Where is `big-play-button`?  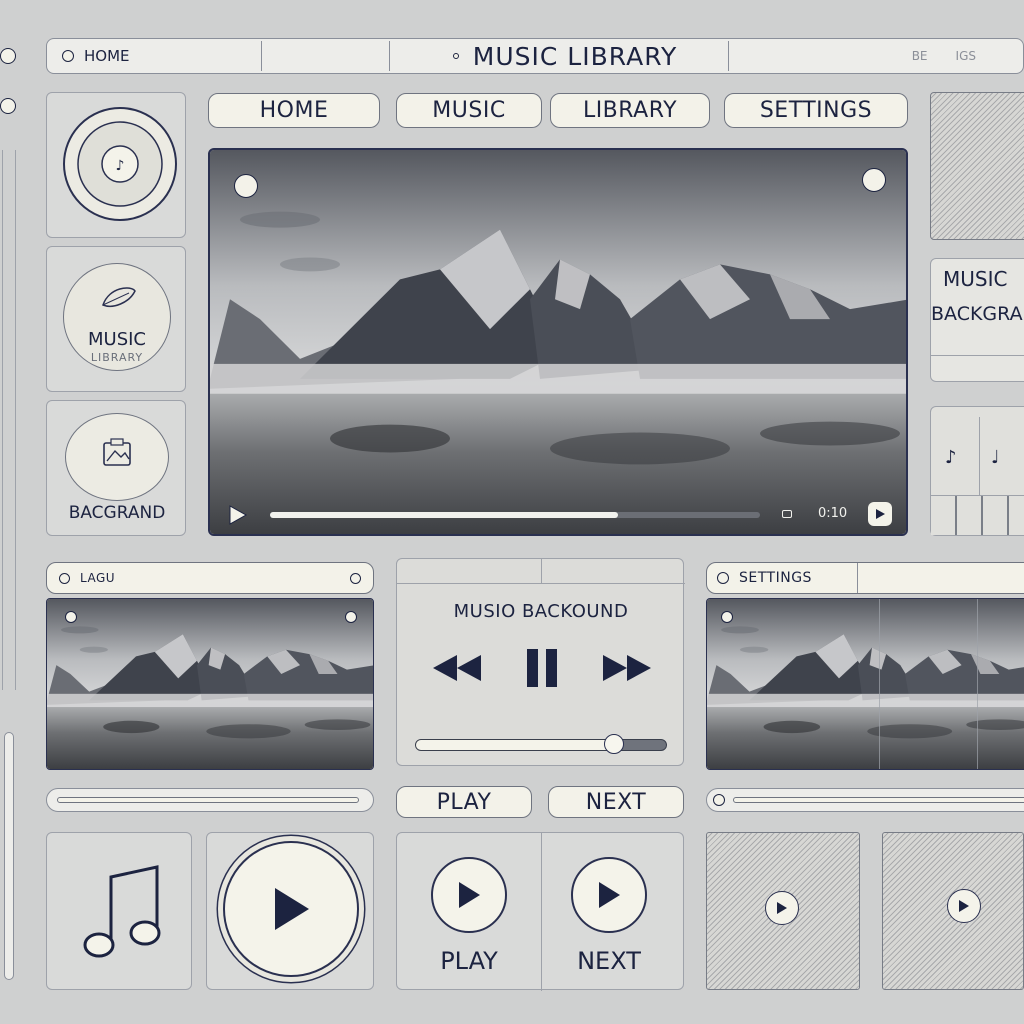 big-play-button is located at coordinates (291, 909).